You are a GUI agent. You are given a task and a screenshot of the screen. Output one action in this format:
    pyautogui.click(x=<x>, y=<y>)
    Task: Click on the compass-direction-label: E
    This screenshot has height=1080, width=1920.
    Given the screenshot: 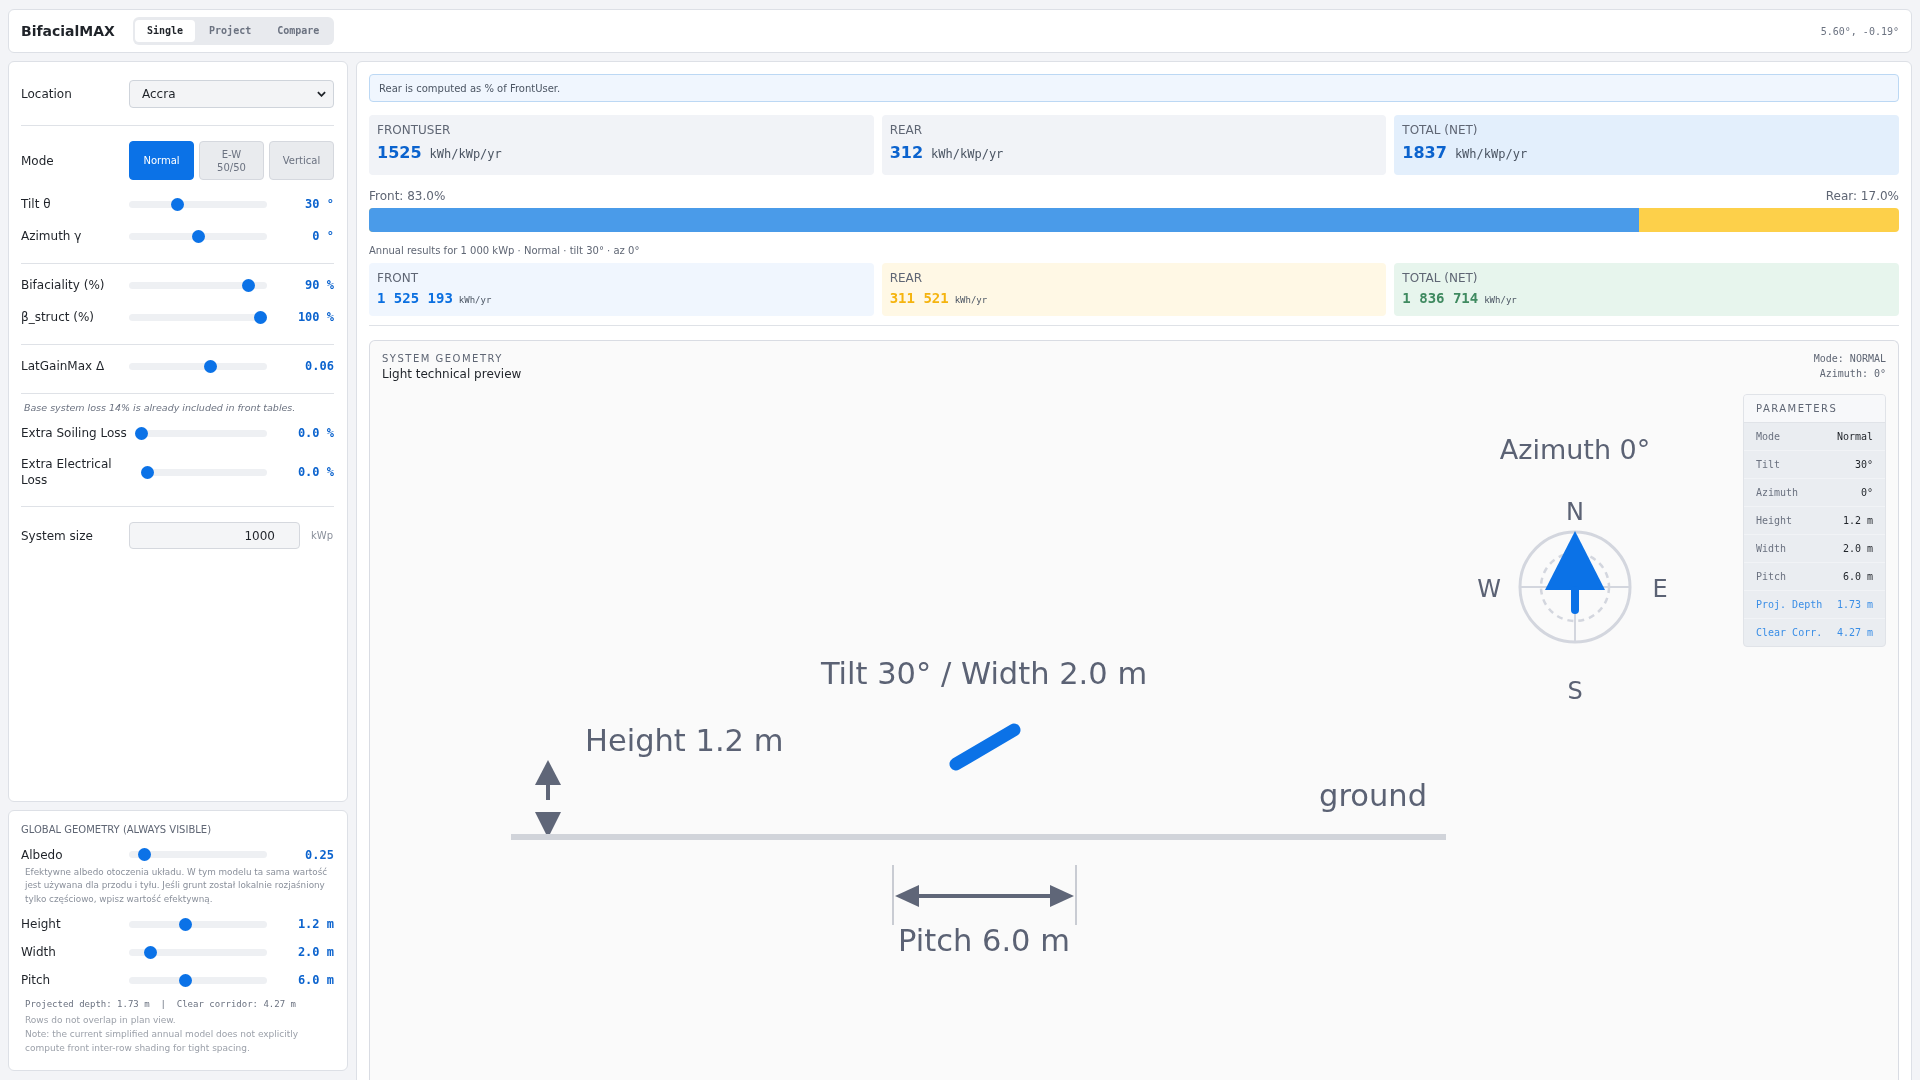 What is the action you would take?
    pyautogui.click(x=1660, y=589)
    